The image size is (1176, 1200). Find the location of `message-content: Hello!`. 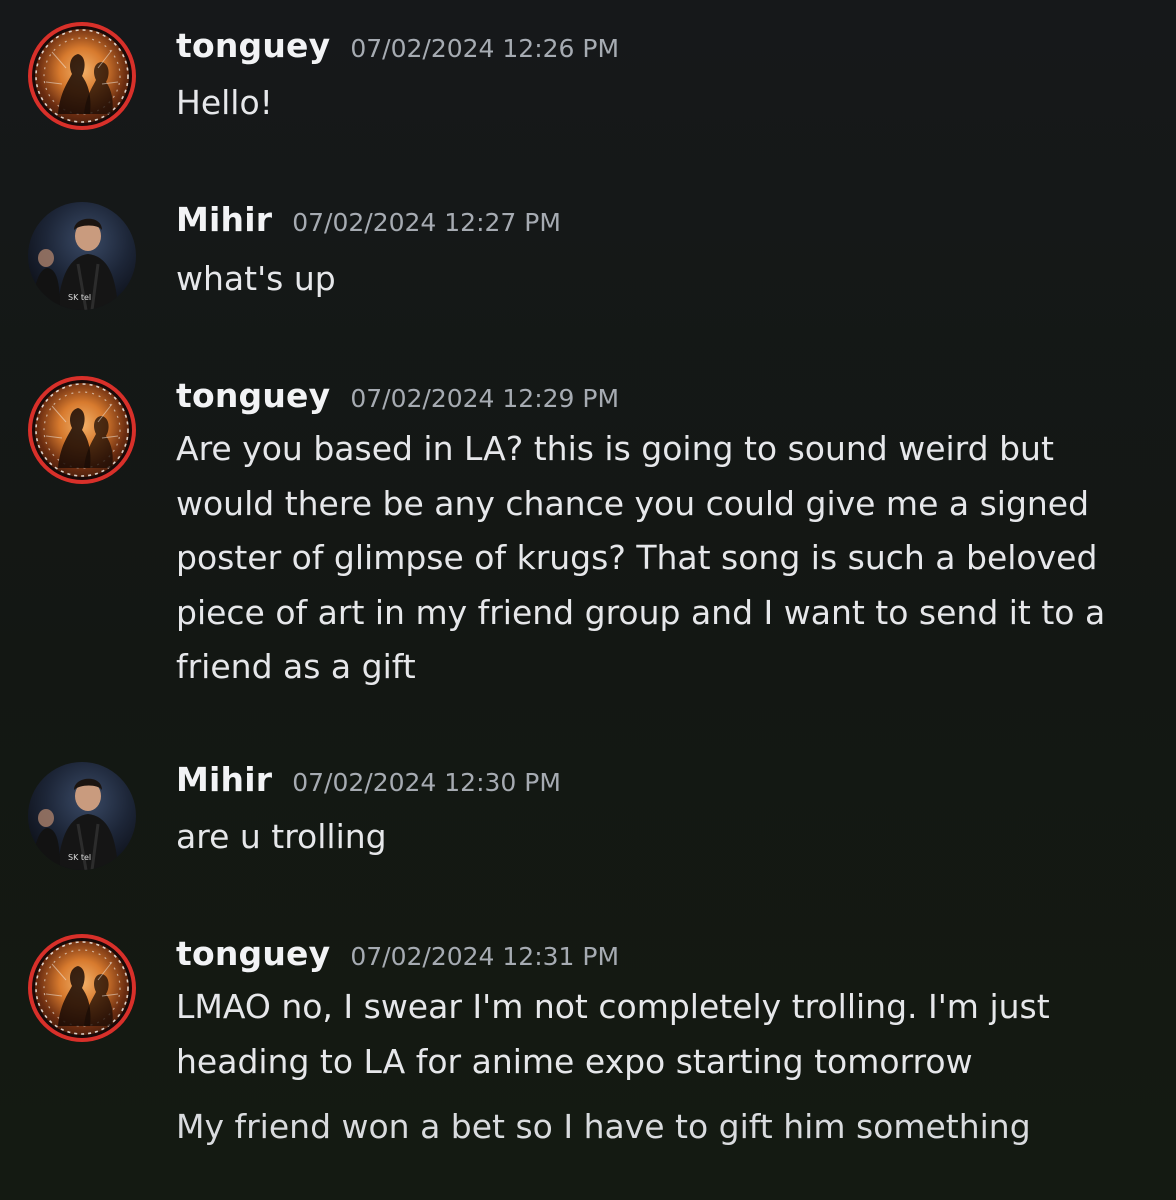

message-content: Hello! is located at coordinates (224, 102).